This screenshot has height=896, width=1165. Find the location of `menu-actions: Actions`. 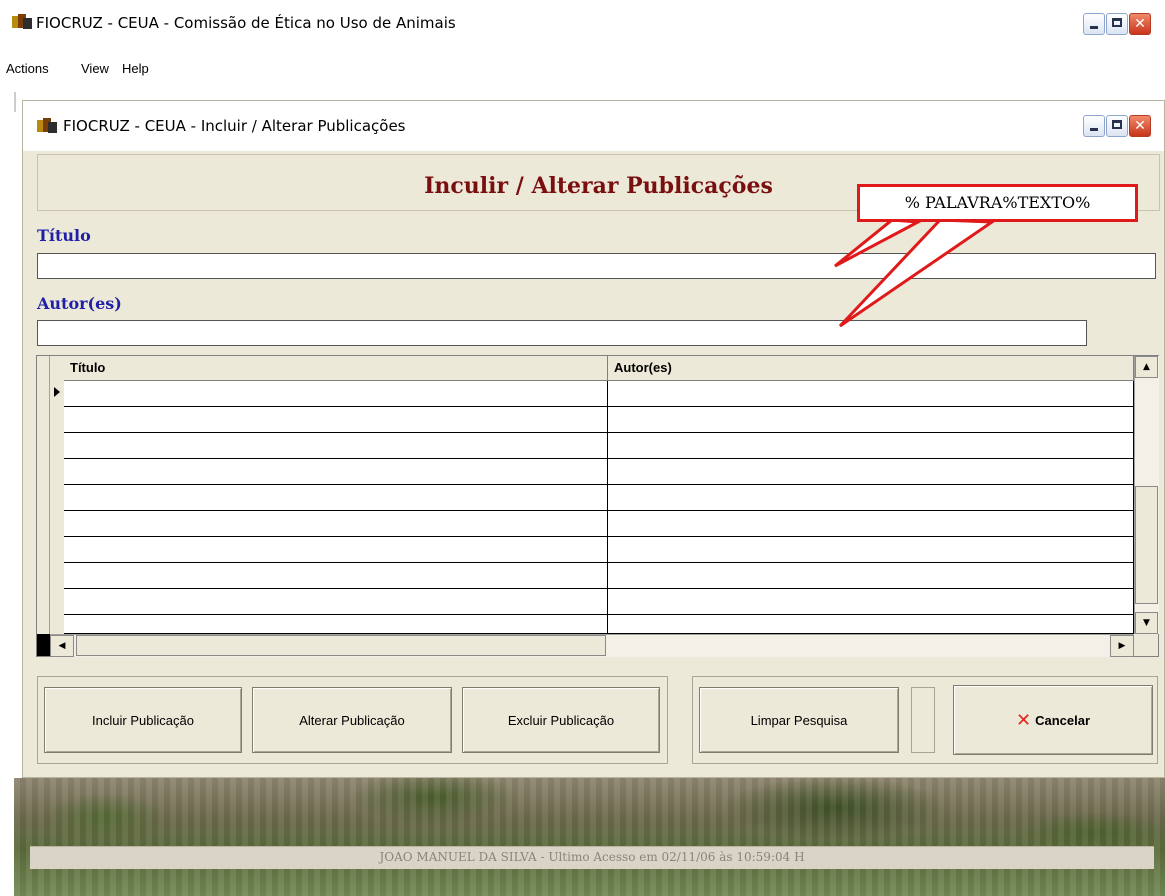

menu-actions: Actions is located at coordinates (27, 68).